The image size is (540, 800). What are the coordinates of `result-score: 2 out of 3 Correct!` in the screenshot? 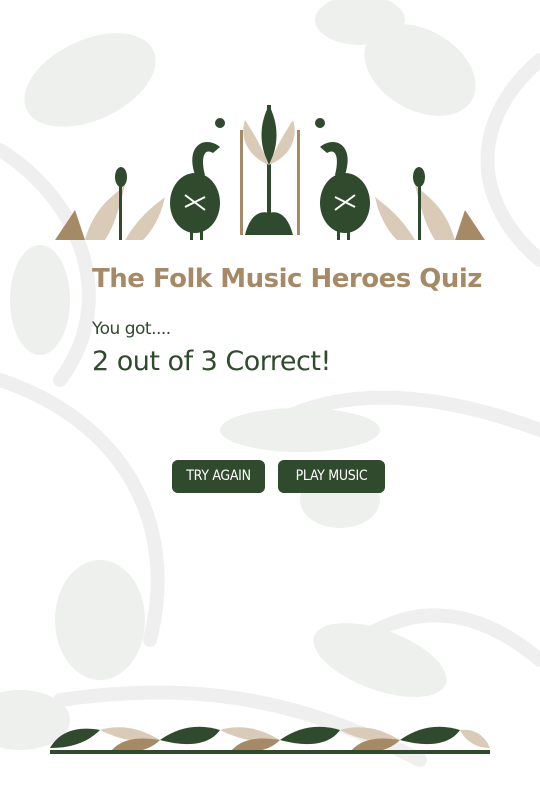 It's located at (211, 361).